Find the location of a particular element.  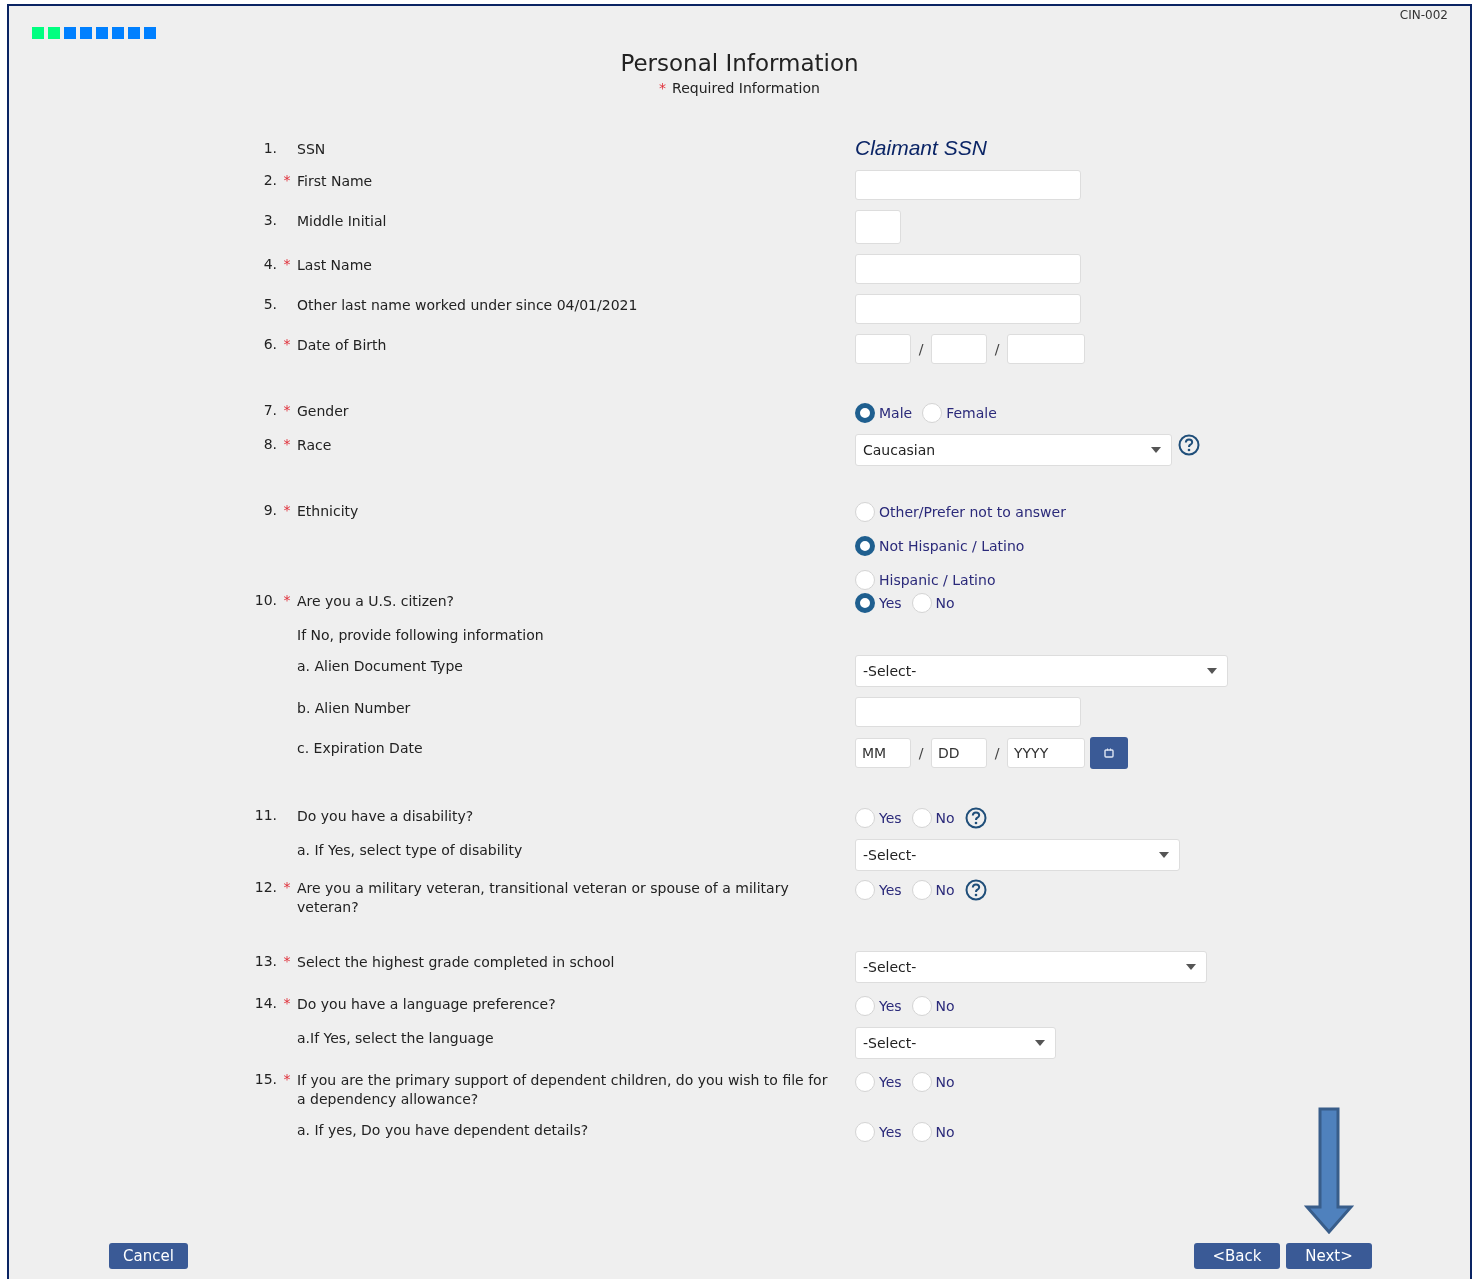

question-label: Date of Birth is located at coordinates (342, 345).